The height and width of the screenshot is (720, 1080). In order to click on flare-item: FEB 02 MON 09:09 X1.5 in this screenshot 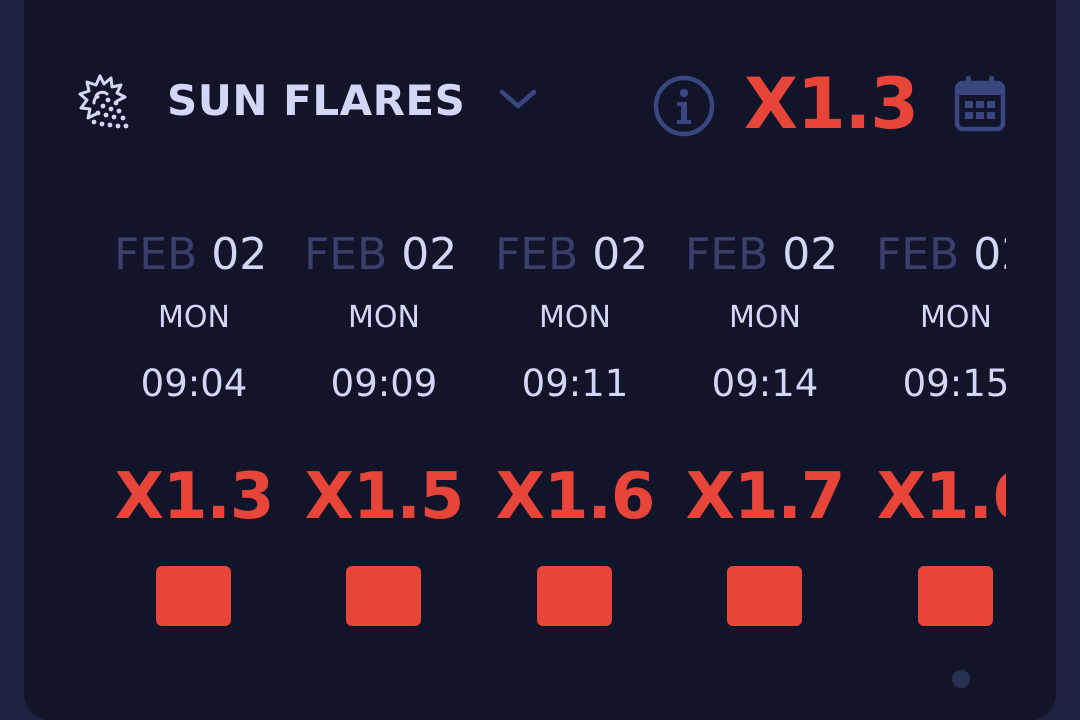, I will do `click(389, 440)`.